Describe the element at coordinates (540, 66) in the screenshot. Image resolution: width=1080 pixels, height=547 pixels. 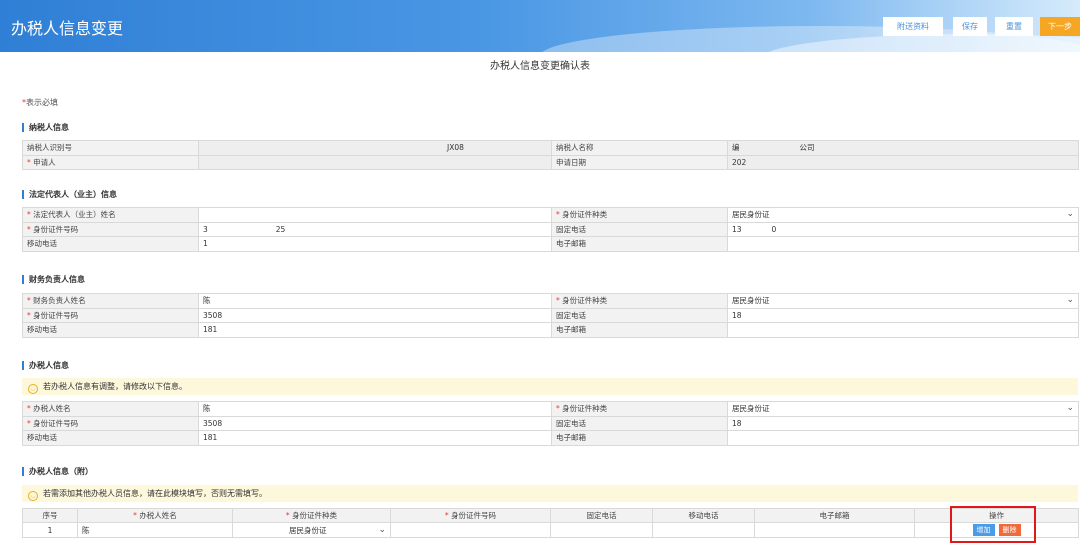
I see `page-title: 办税人信息变更确认表` at that location.